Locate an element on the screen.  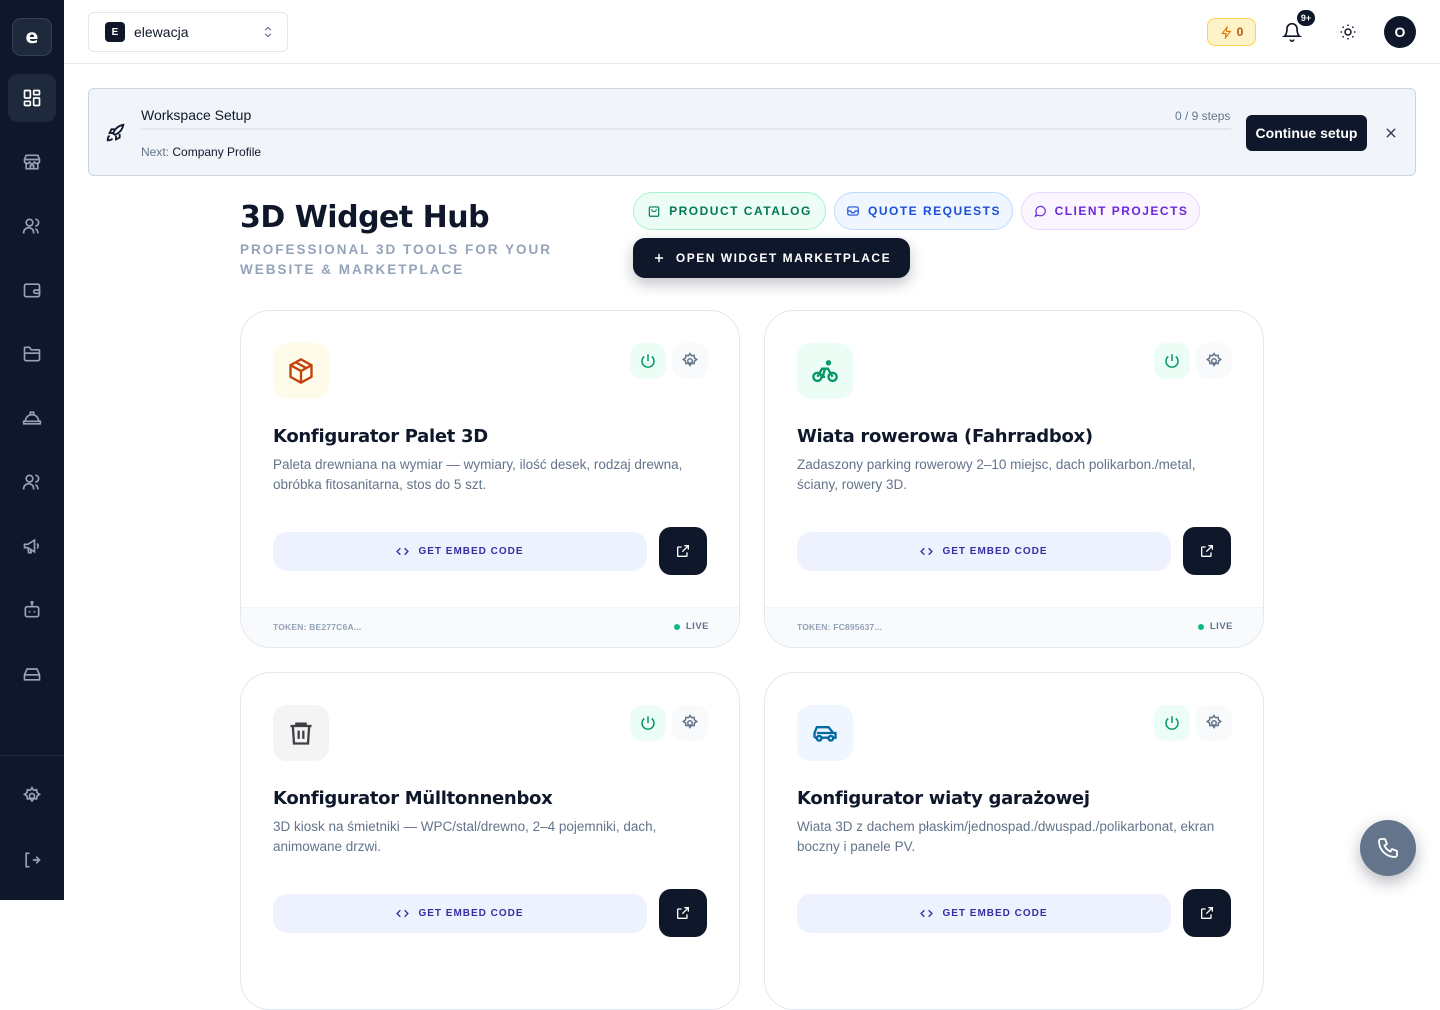
sidebar-item-storage is located at coordinates (32, 674).